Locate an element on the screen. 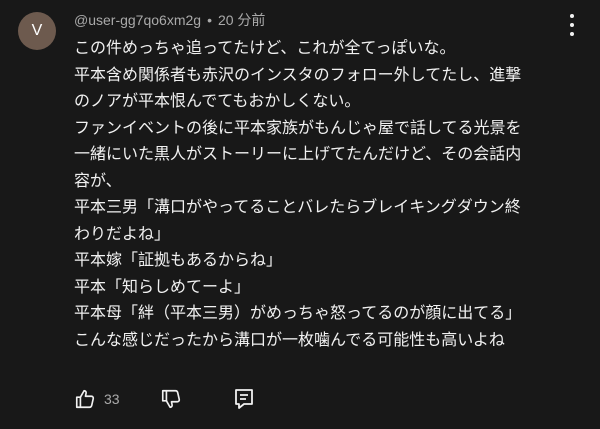 The image size is (600, 429). comment-line: 平本三男「溝口がやってることバレたらブレイキングダウン終 is located at coordinates (297, 206).